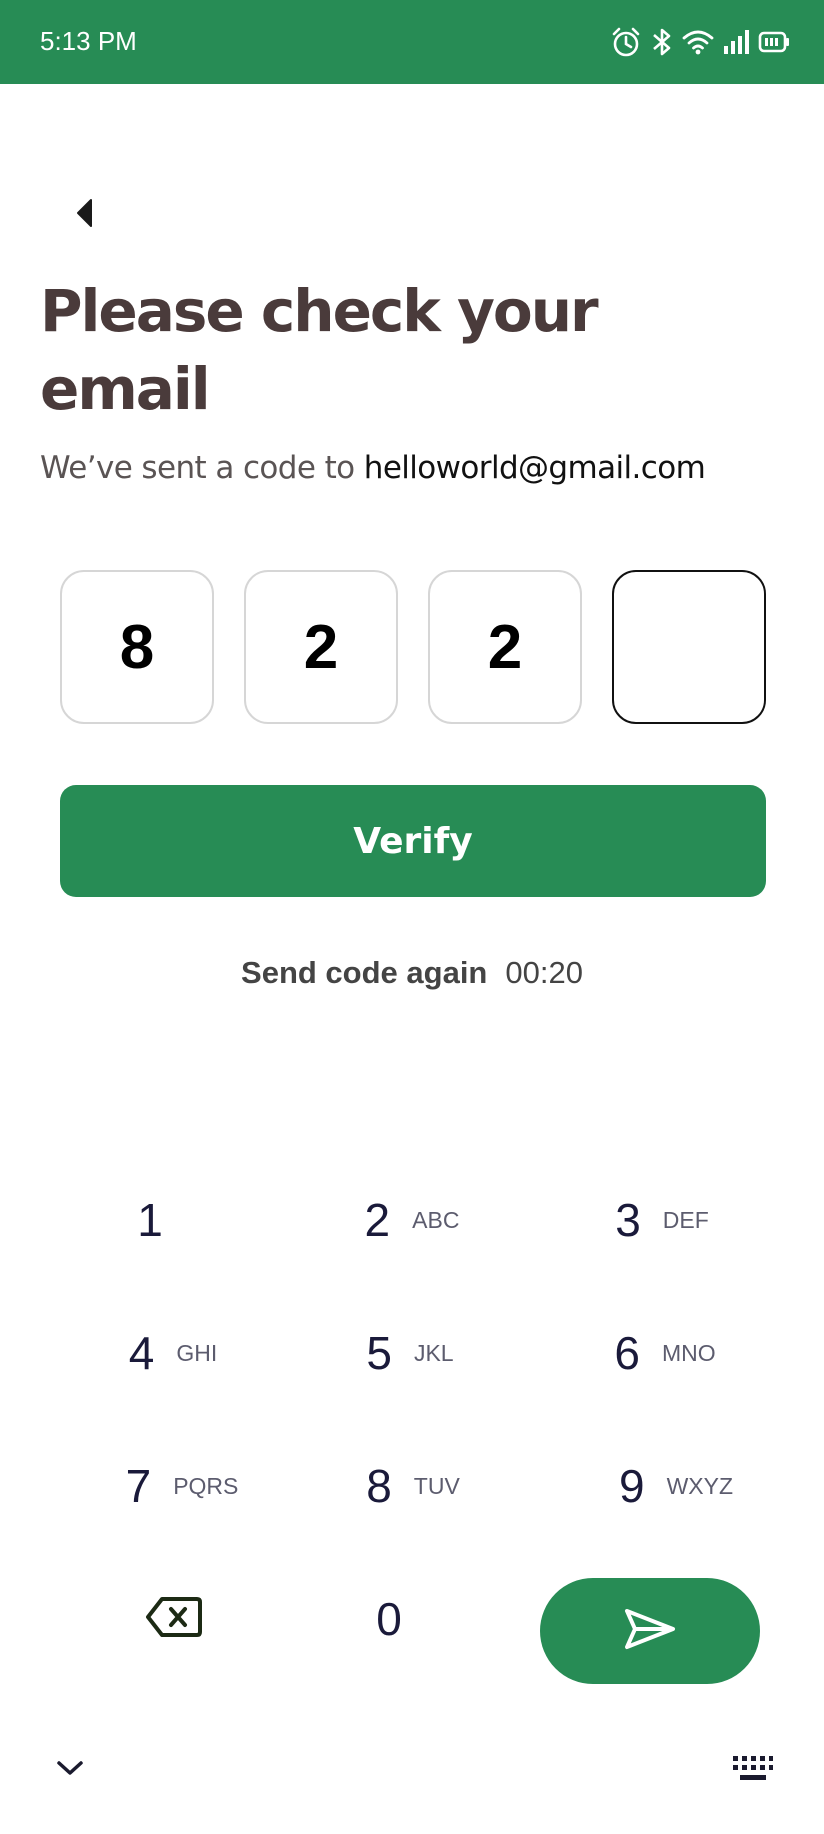 The width and height of the screenshot is (824, 1834). I want to click on key-digit: 6, so click(627, 1353).